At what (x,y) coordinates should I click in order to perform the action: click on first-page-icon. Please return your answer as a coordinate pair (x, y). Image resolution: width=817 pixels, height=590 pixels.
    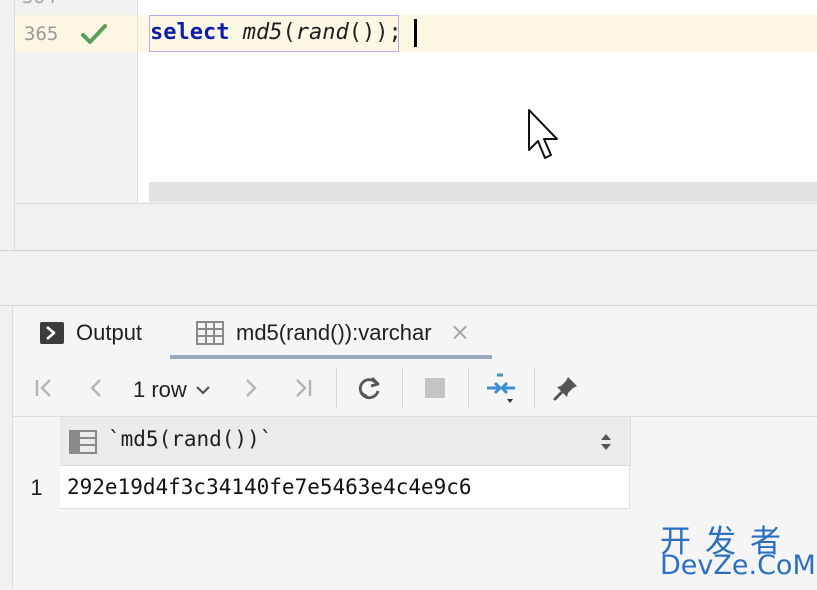
    Looking at the image, I should click on (43, 388).